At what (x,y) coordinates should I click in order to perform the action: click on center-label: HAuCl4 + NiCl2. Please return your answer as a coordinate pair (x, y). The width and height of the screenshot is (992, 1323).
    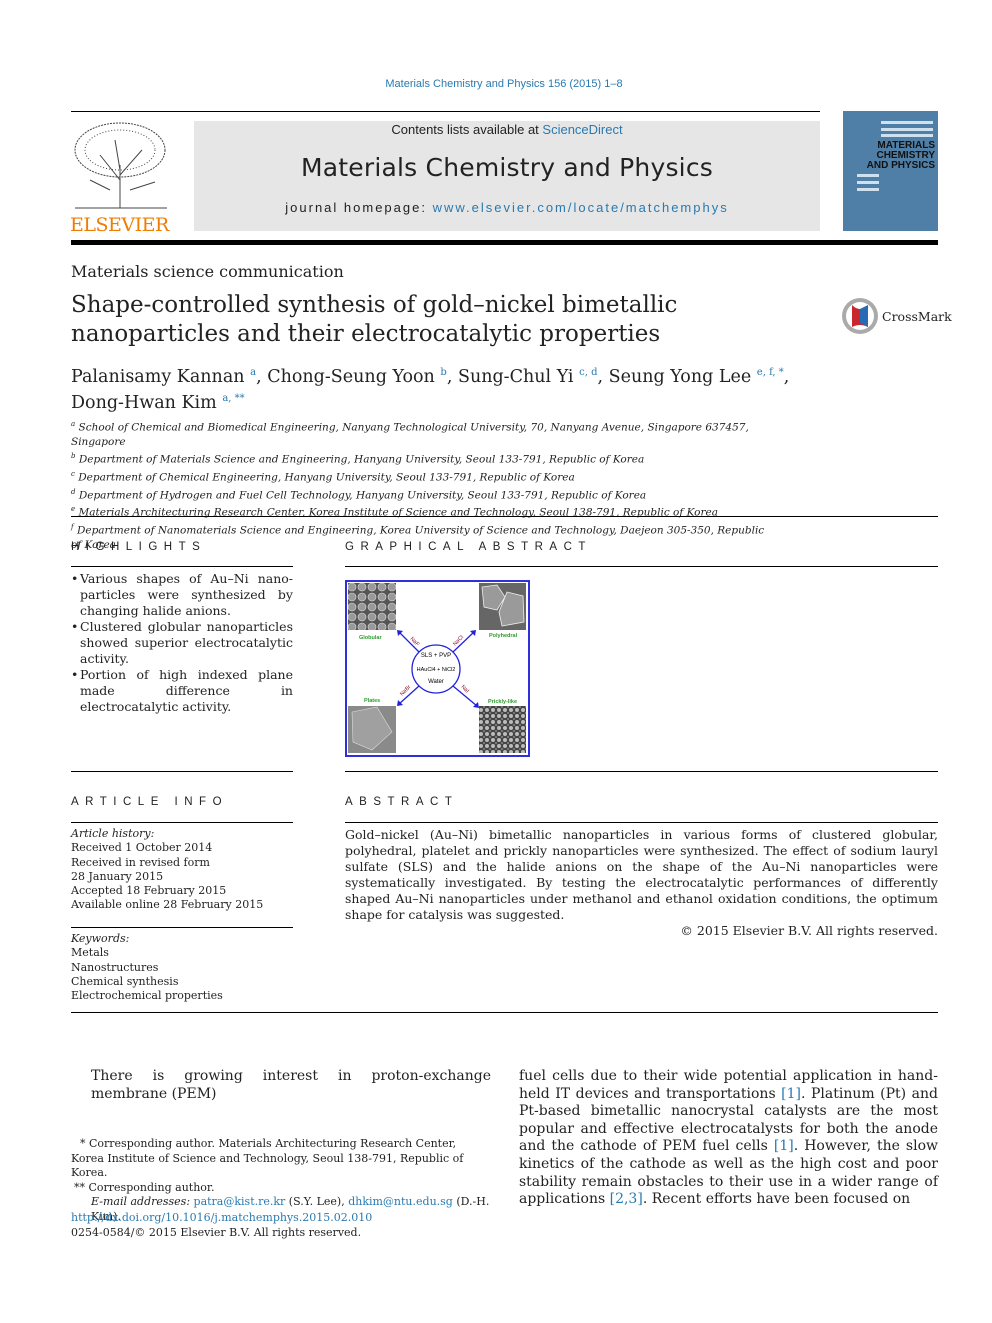
    Looking at the image, I should click on (436, 670).